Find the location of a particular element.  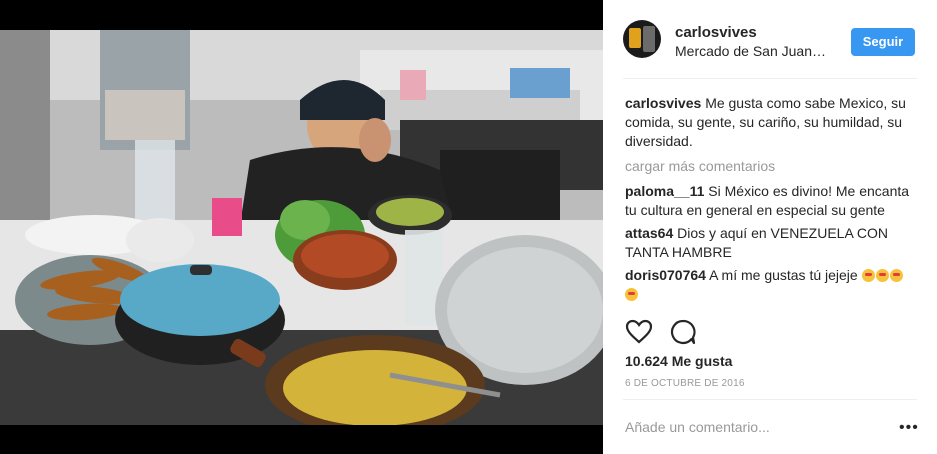

post-date: 6 DE OCTUBRE DE 2016 is located at coordinates (685, 383).